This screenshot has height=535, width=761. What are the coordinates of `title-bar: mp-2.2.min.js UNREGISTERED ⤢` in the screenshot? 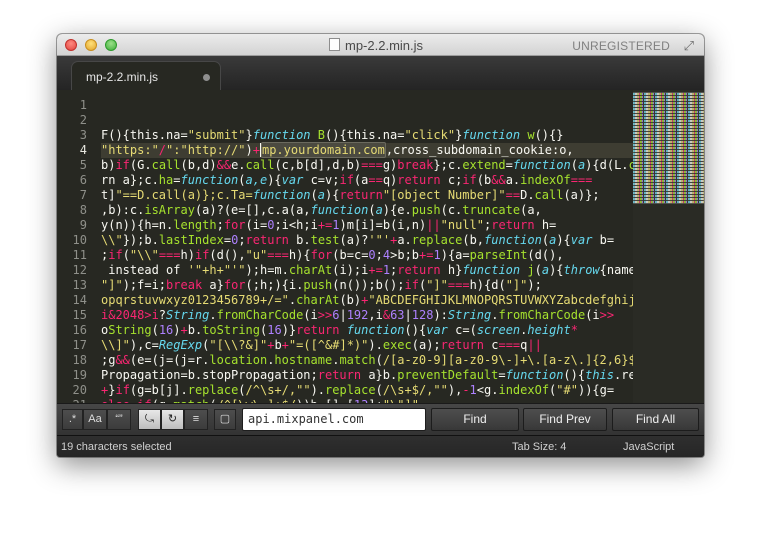 It's located at (380, 45).